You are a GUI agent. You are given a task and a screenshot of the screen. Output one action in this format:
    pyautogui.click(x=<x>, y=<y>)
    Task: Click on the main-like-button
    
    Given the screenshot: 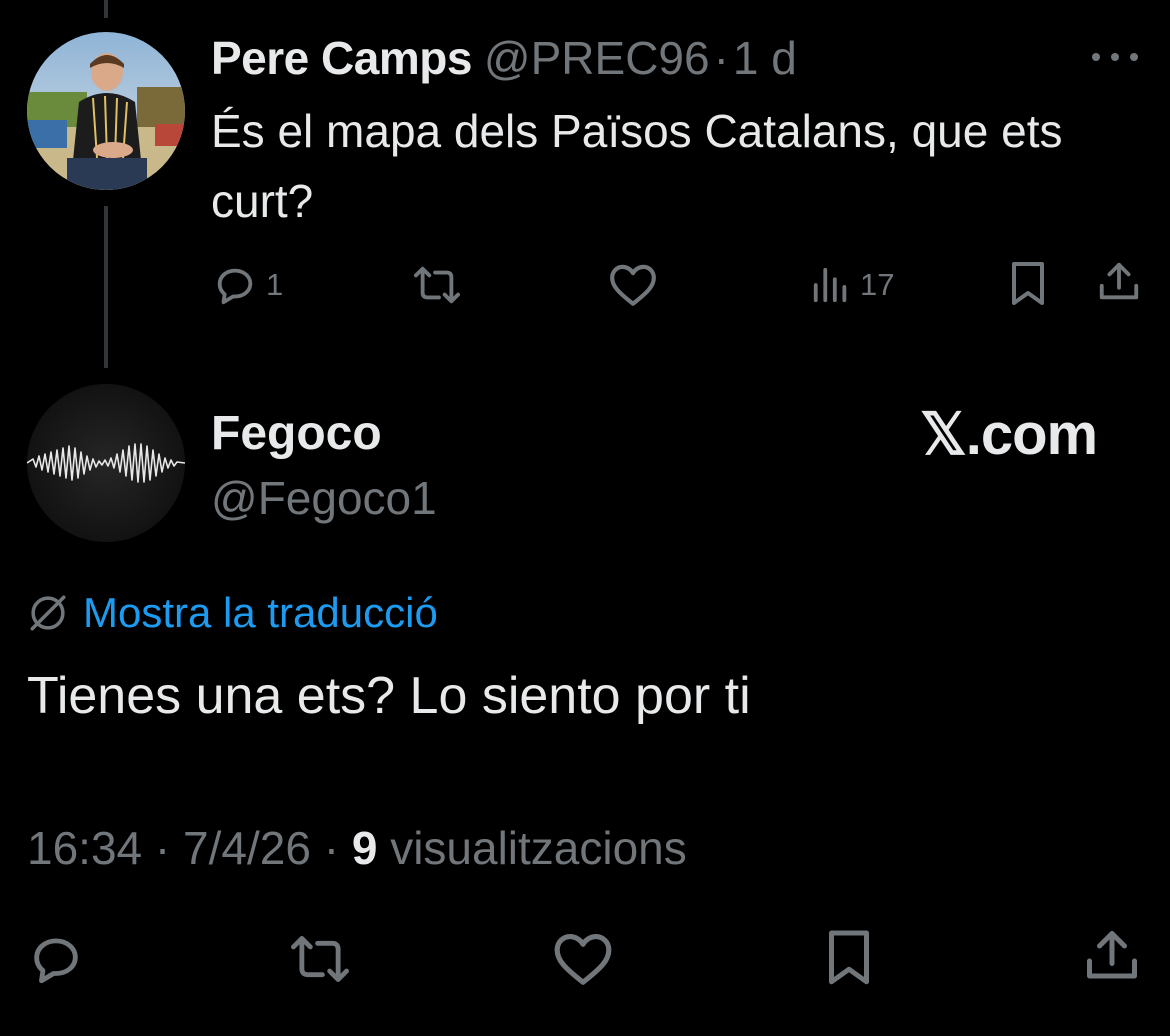 What is the action you would take?
    pyautogui.click(x=583, y=959)
    